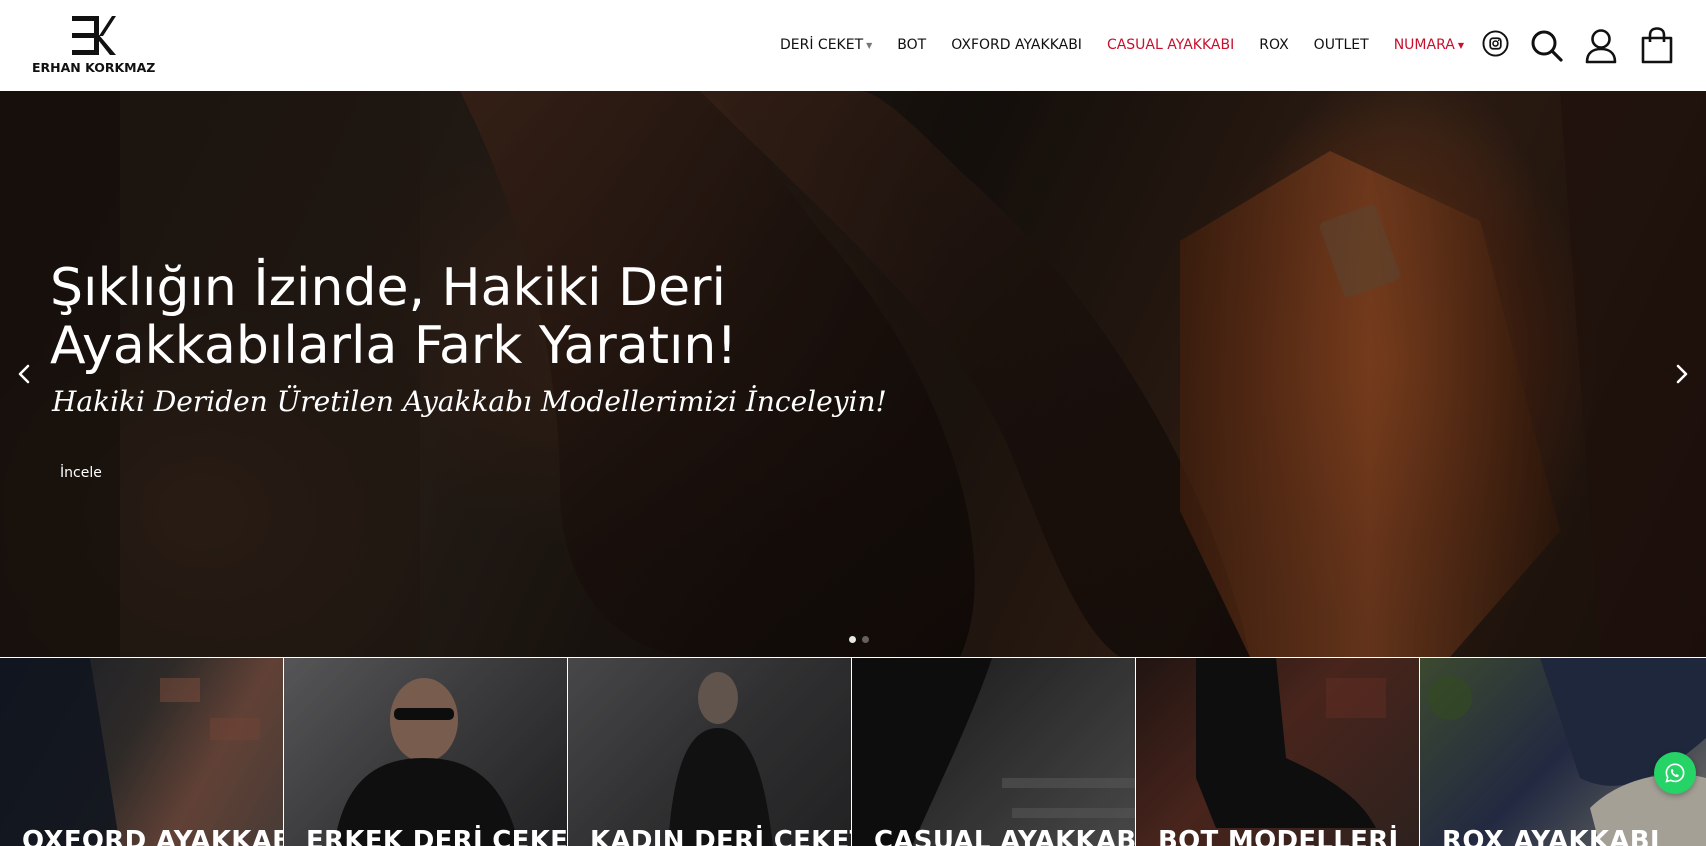 The image size is (1706, 846). I want to click on user-icon, so click(1601, 46).